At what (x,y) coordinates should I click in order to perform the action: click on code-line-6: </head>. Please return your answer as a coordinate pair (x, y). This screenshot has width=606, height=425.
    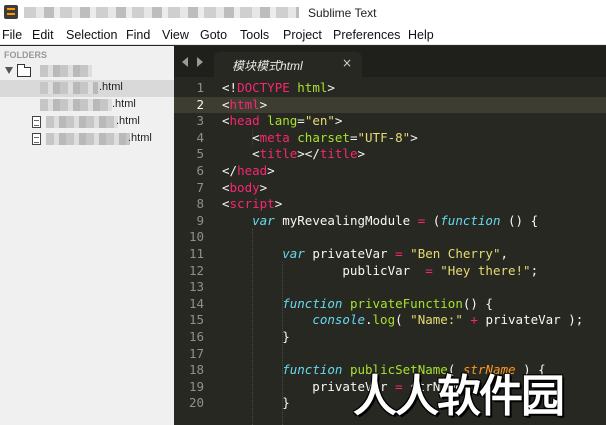
    Looking at the image, I should click on (248, 170).